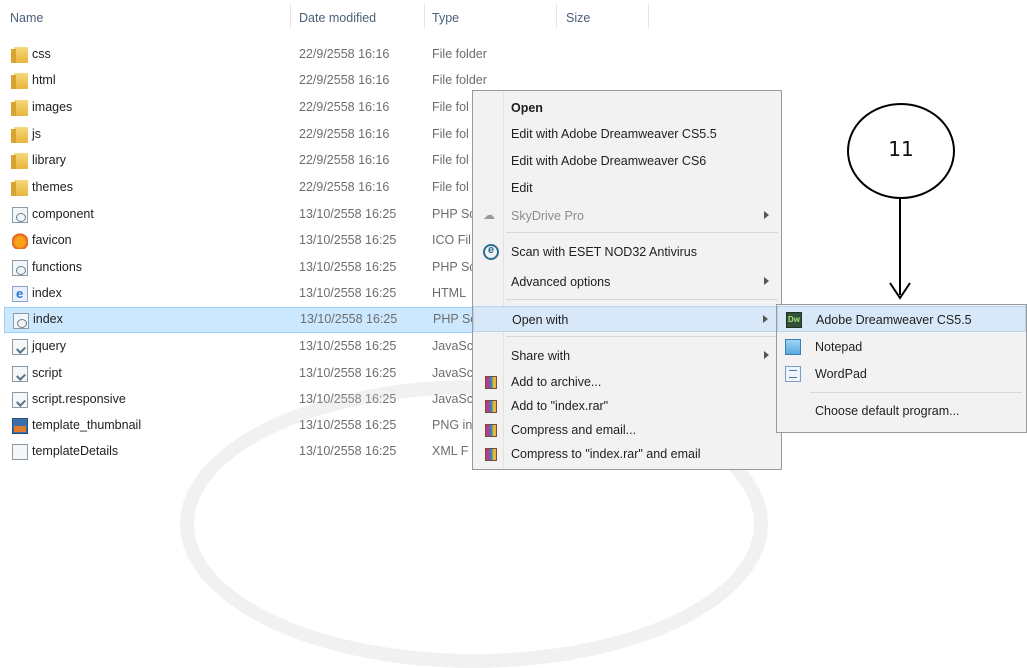  What do you see at coordinates (627, 454) in the screenshot?
I see `menu-item-compress-rar-email: Compress to "index.rar" and email` at bounding box center [627, 454].